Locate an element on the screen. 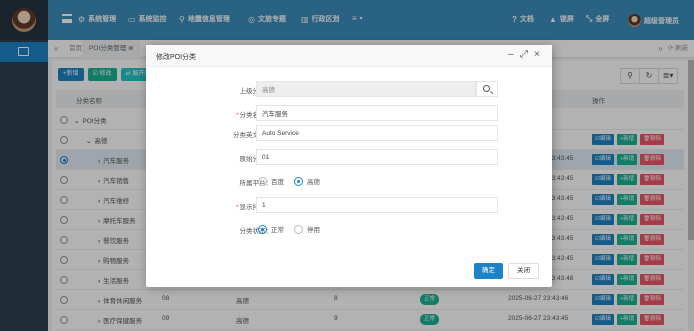  status-radio-normal: 正常 is located at coordinates (271, 229).